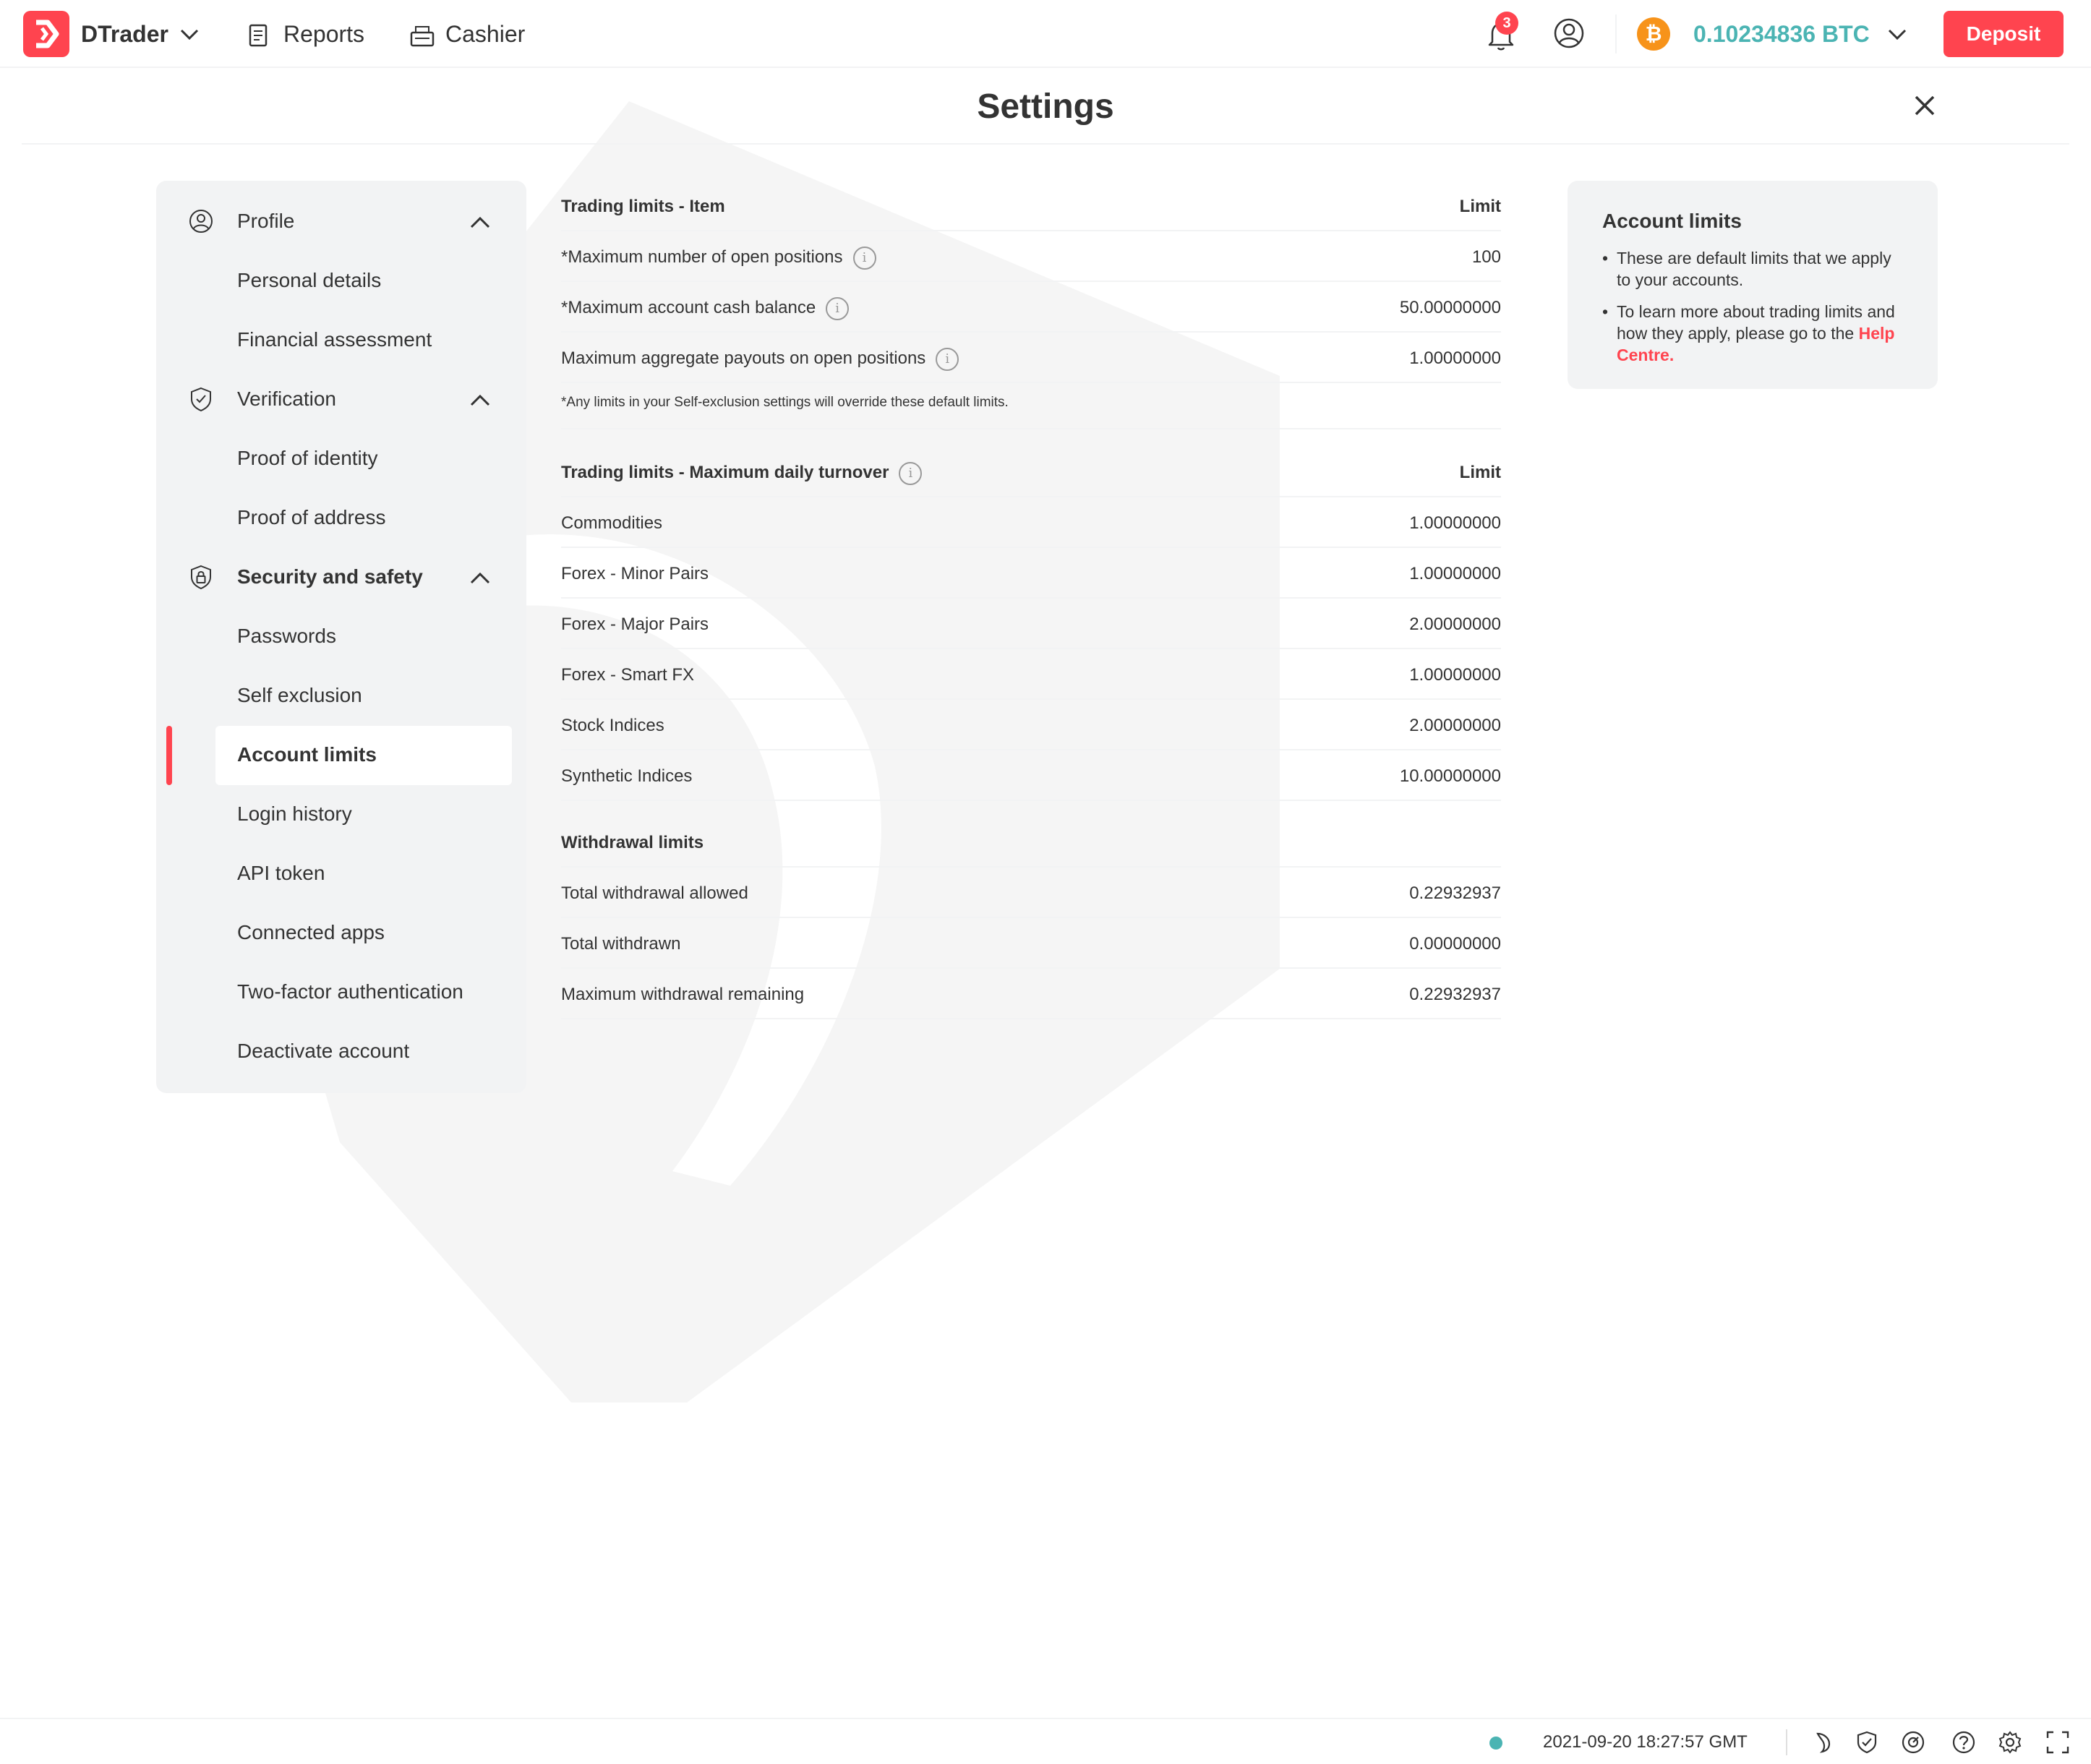 Image resolution: width=2091 pixels, height=1764 pixels. I want to click on close-icon, so click(1924, 105).